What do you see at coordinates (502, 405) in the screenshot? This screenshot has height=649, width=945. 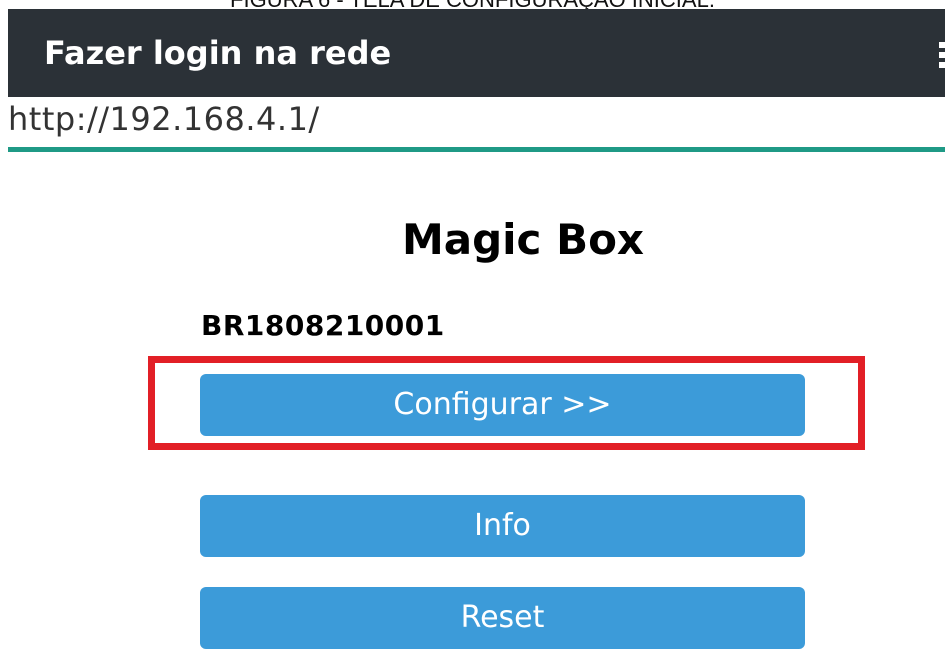 I see `configurar-button: Configurar >>` at bounding box center [502, 405].